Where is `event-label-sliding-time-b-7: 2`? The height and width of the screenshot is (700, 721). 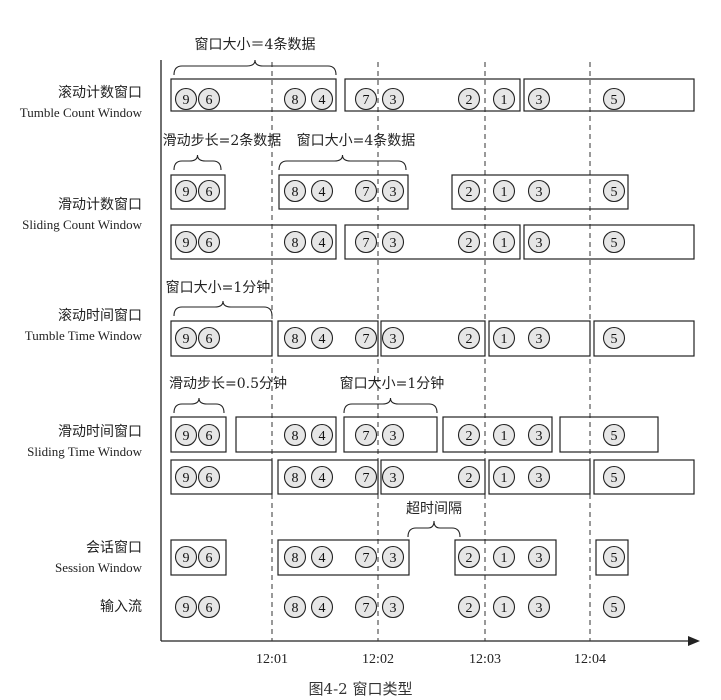 event-label-sliding-time-b-7: 2 is located at coordinates (469, 478).